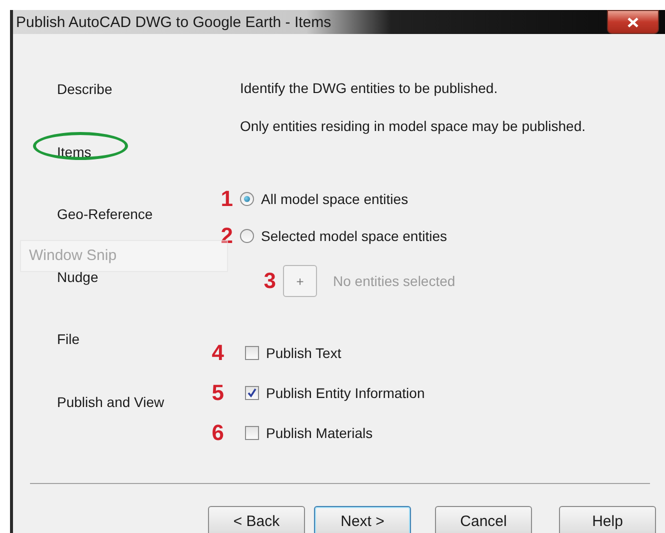 The image size is (665, 533). Describe the element at coordinates (412, 126) in the screenshot. I see `instruction-text: Only entities residing in model space may be published.` at that location.